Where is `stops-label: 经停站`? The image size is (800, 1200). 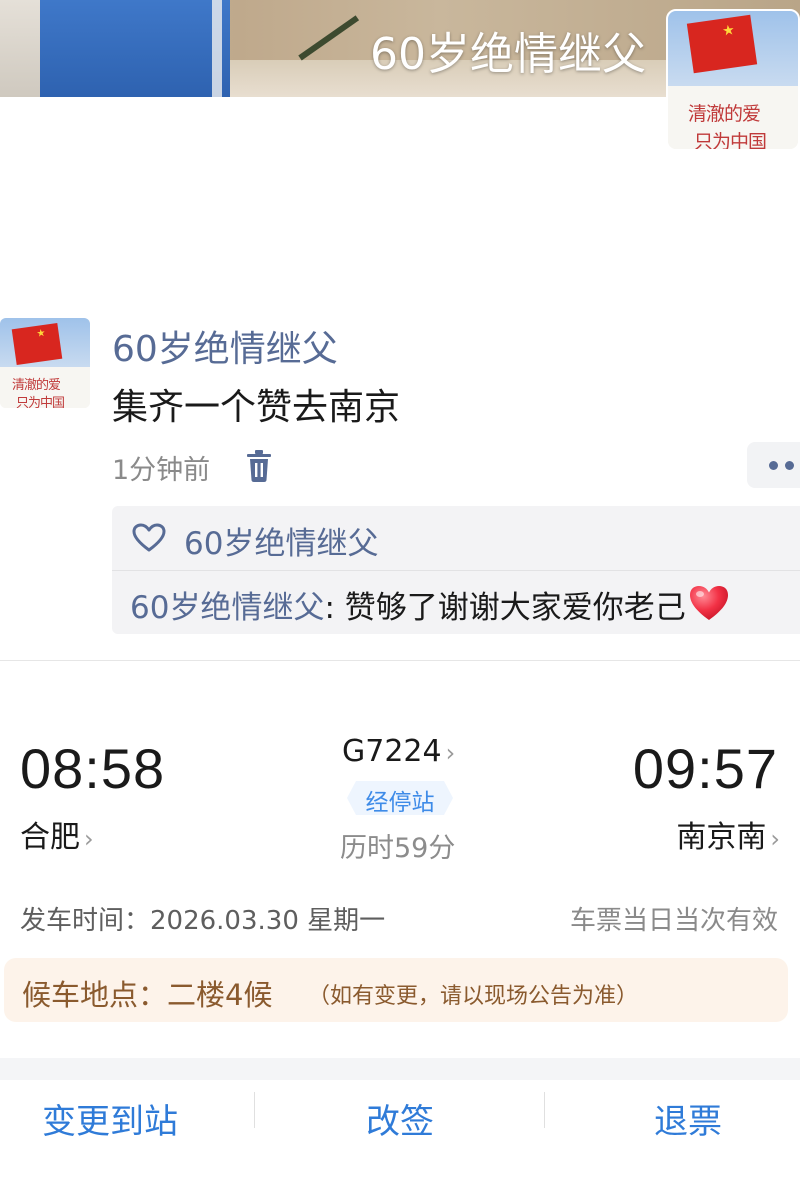 stops-label: 经停站 is located at coordinates (400, 803).